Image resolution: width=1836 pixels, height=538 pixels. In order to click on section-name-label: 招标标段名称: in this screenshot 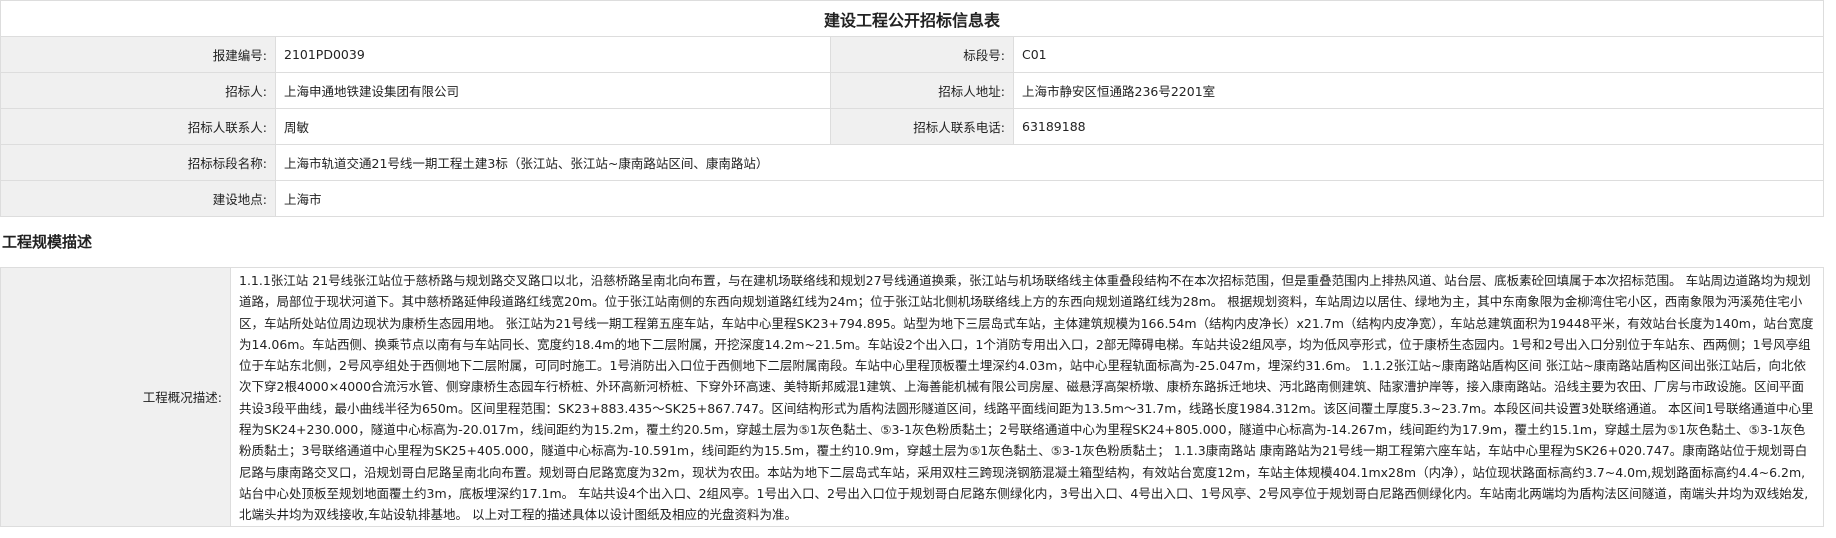, I will do `click(138, 162)`.